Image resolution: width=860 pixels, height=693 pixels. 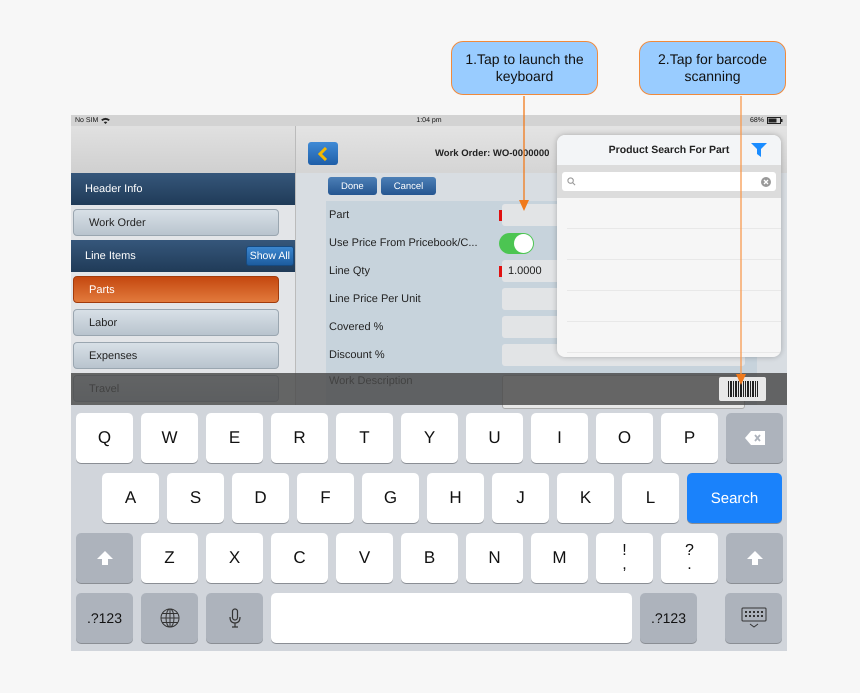 I want to click on field-label: Discount %, so click(x=357, y=355).